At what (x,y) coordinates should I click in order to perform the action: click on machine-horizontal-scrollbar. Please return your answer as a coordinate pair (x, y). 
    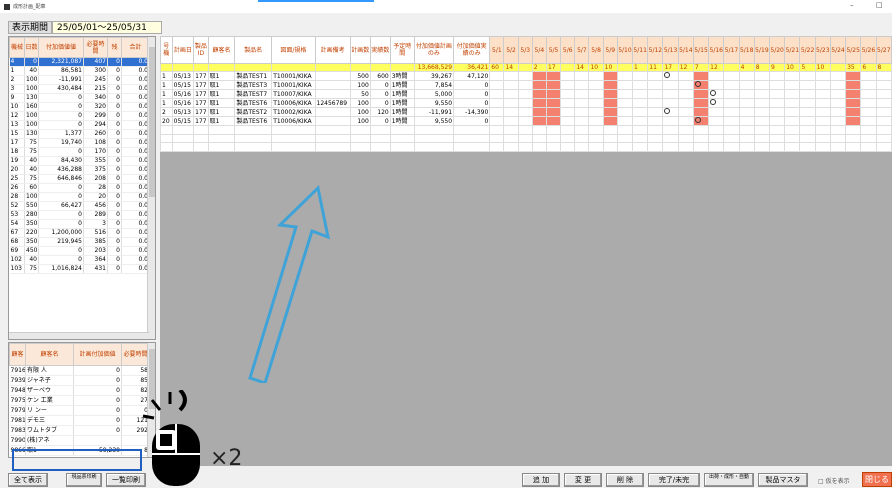
    Looking at the image, I should click on (79, 335).